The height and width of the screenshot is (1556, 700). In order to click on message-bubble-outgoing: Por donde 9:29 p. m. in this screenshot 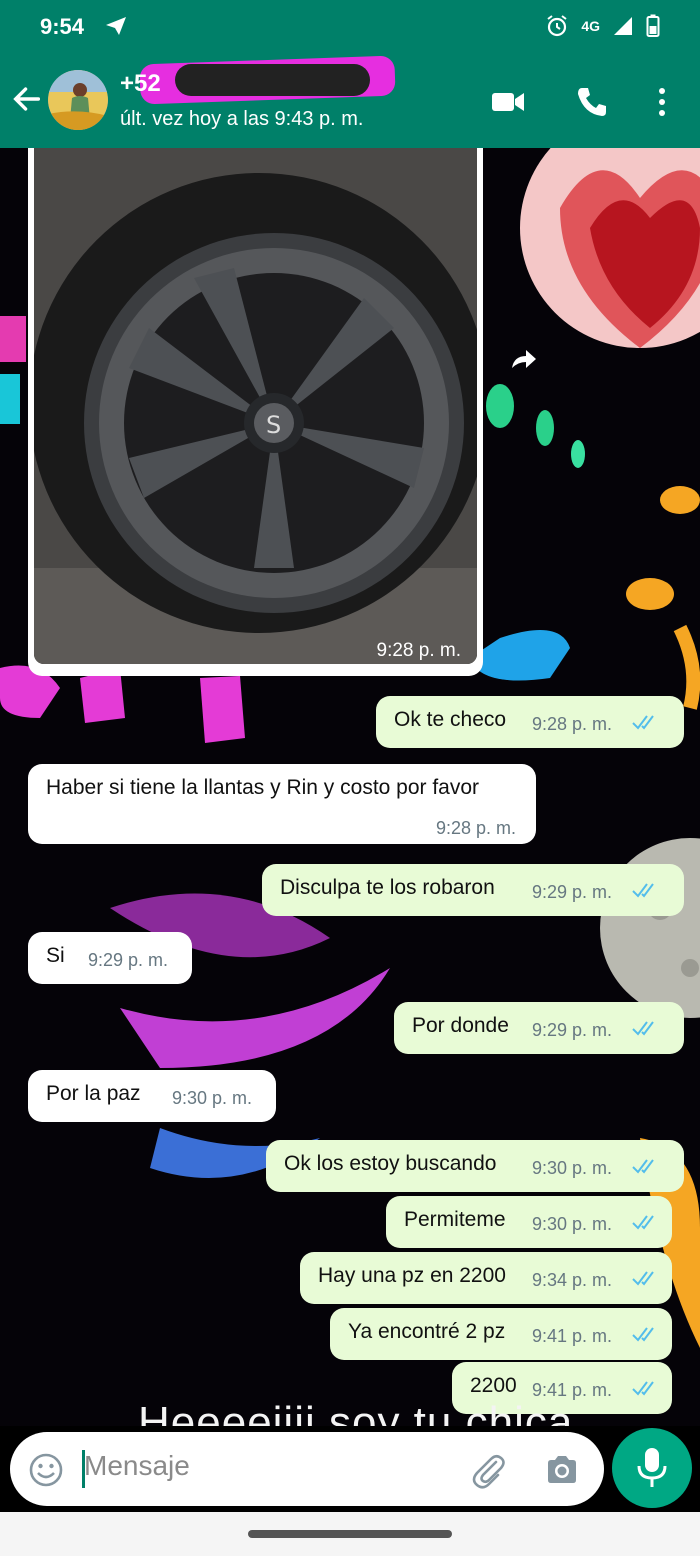, I will do `click(539, 1028)`.